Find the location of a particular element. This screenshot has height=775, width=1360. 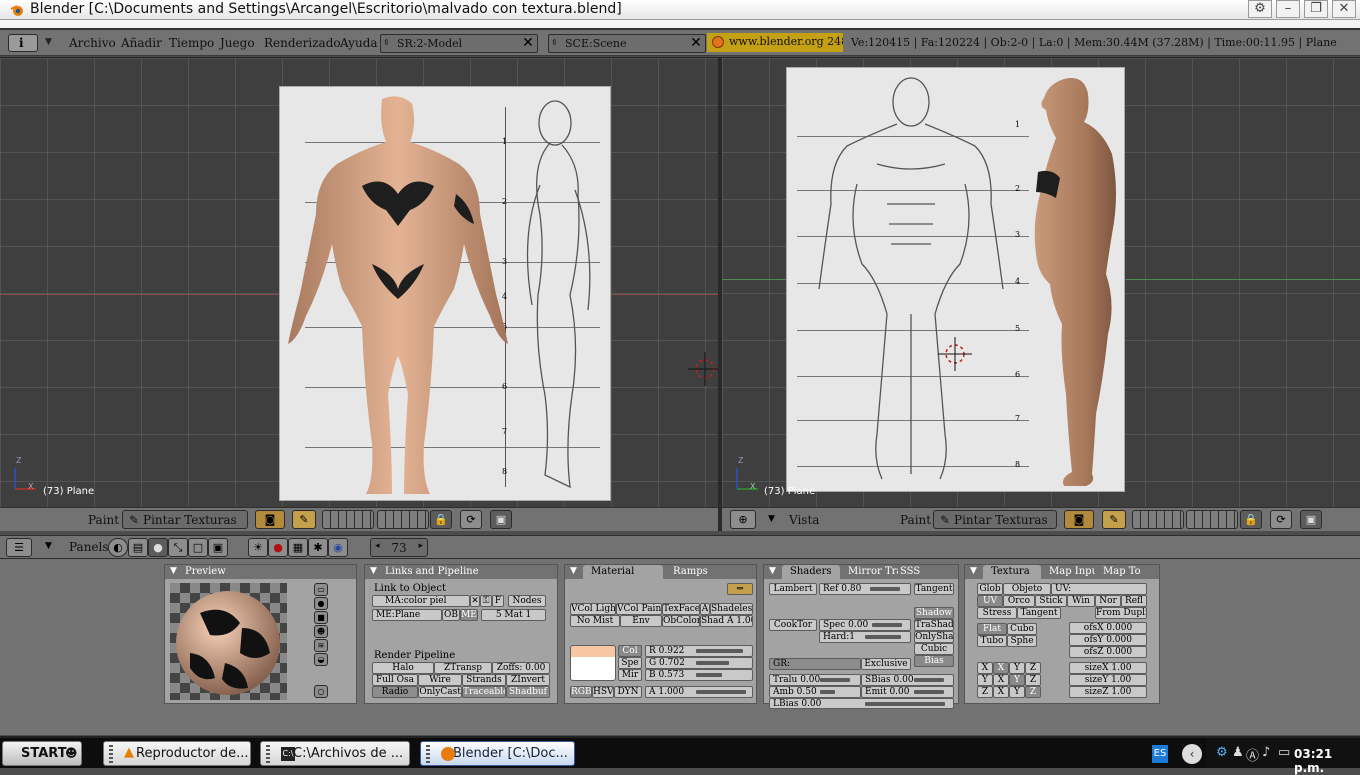

menu-juego: Juego is located at coordinates (237, 43).